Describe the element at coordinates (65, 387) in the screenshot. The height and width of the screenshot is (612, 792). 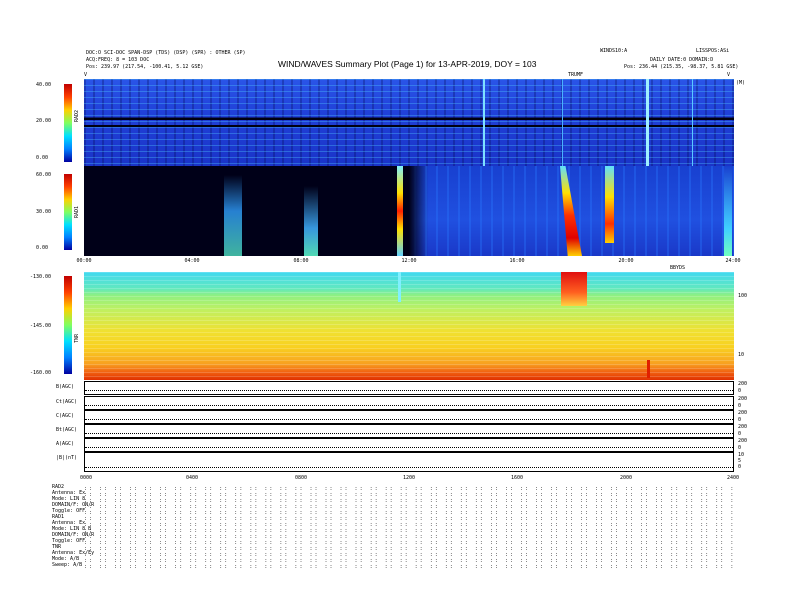
I see `agc-panel-label: B(AGC)` at that location.